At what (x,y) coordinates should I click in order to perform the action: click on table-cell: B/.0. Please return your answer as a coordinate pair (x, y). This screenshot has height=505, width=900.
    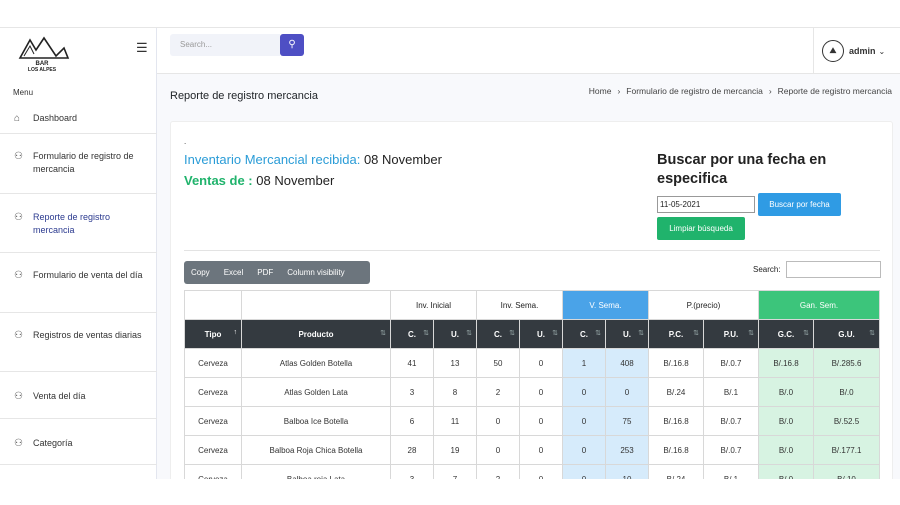
    Looking at the image, I should click on (786, 421).